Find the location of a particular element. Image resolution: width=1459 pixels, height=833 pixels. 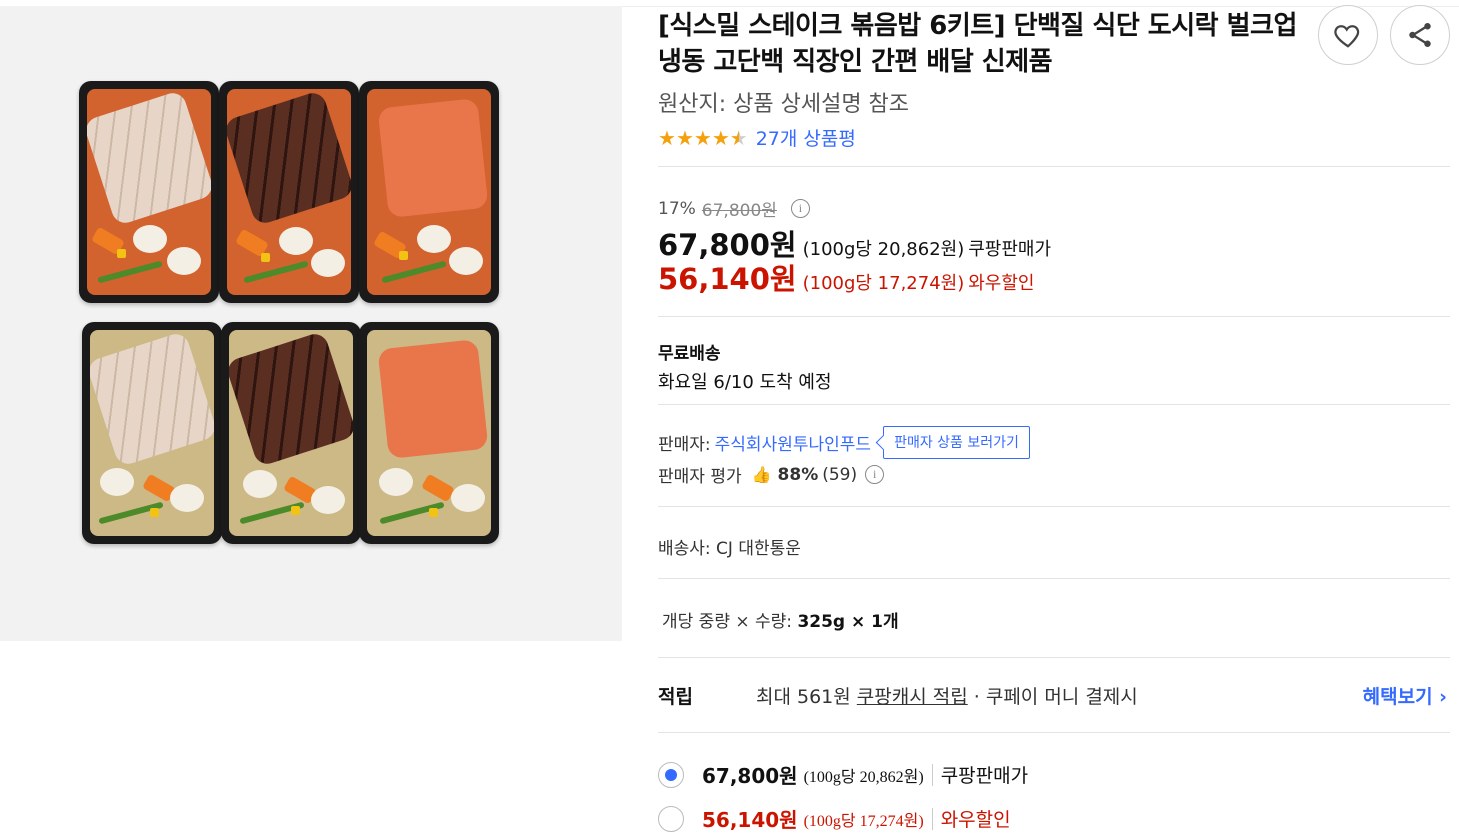

seller-rating-count: (59) is located at coordinates (840, 474).